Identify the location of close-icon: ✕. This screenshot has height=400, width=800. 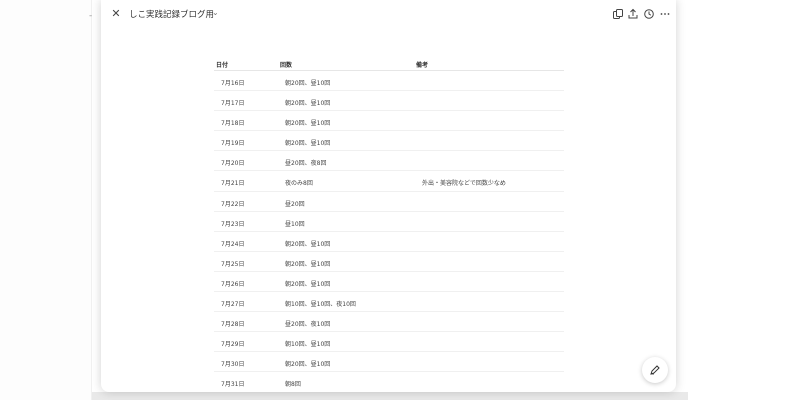
(116, 14).